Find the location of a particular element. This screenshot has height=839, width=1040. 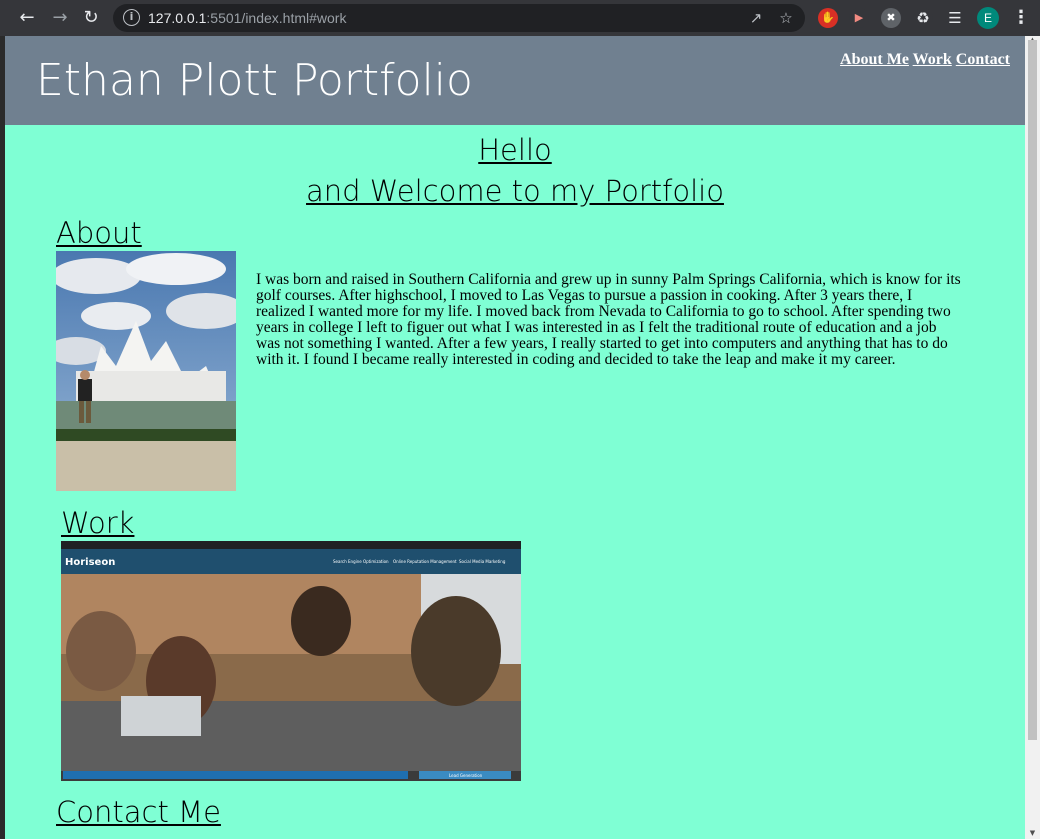

nav-link-contact: Contact is located at coordinates (983, 59).